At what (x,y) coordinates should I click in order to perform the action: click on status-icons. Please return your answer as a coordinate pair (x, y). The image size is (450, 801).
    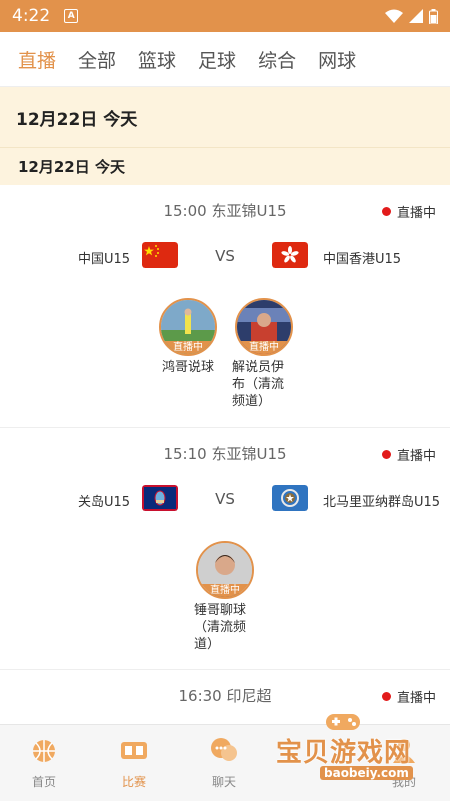
    Looking at the image, I should click on (411, 16).